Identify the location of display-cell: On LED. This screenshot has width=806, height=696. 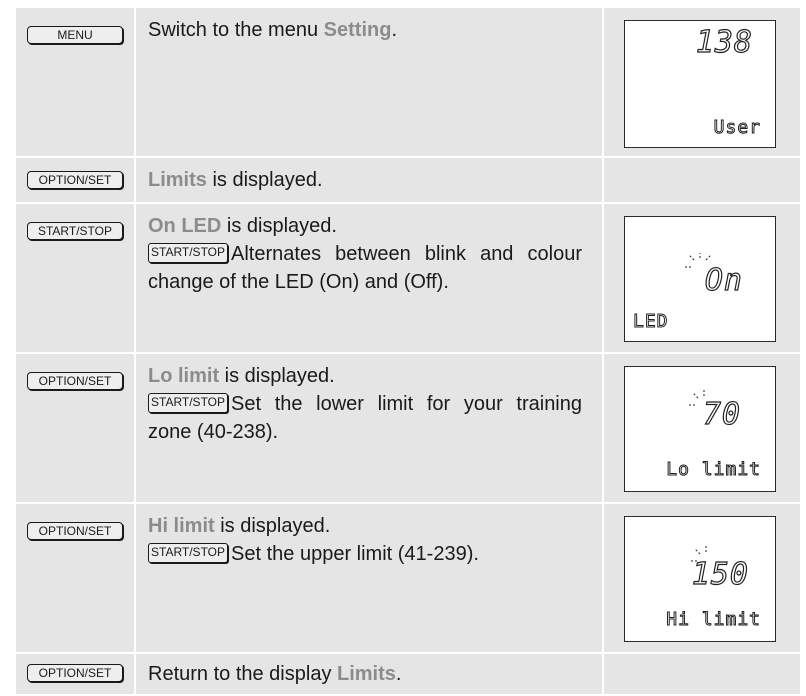
(702, 278).